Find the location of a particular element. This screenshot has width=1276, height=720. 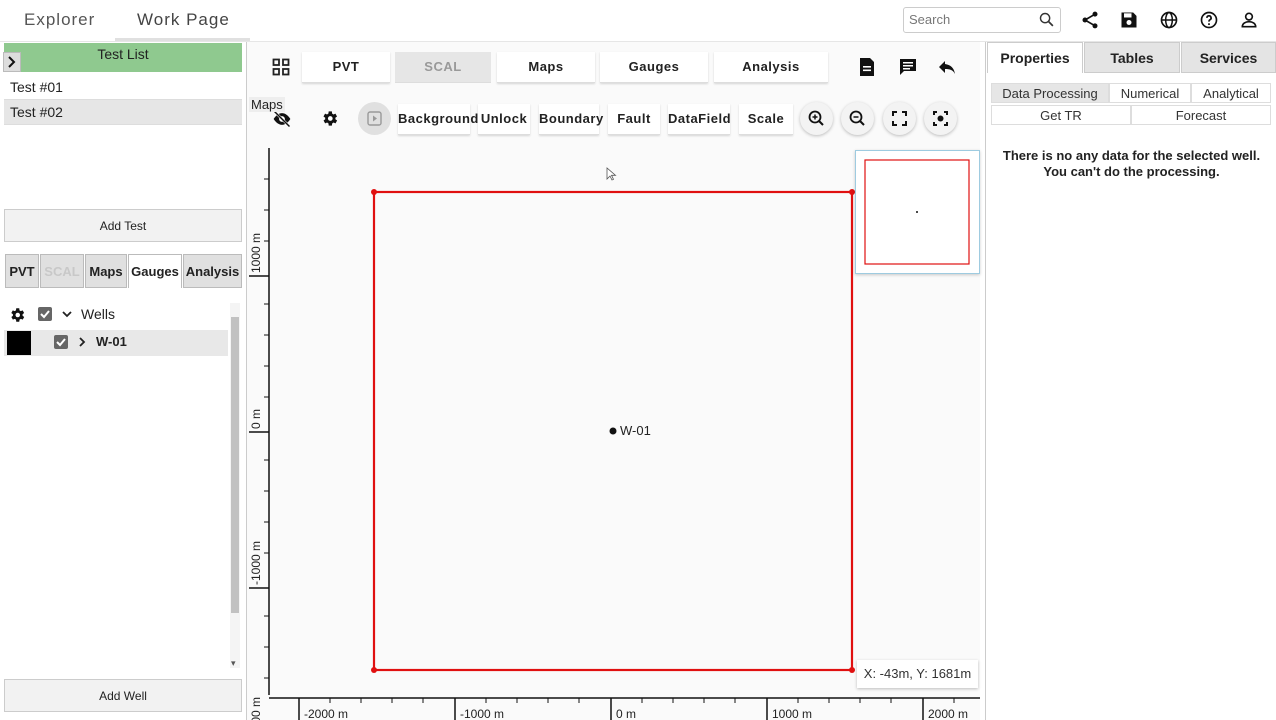

subtab-get-tr: Get TR is located at coordinates (1061, 115).